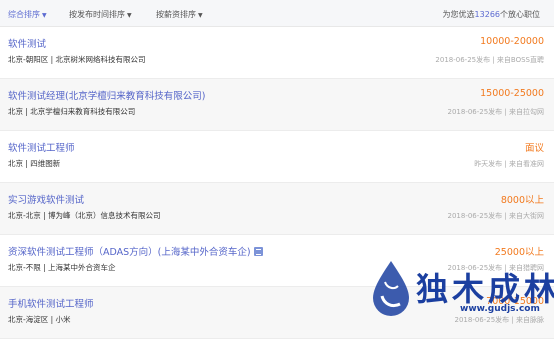 Image resolution: width=554 pixels, height=339 pixels. Describe the element at coordinates (97, 14) in the screenshot. I see `sort-label: 按发布时间排序` at that location.